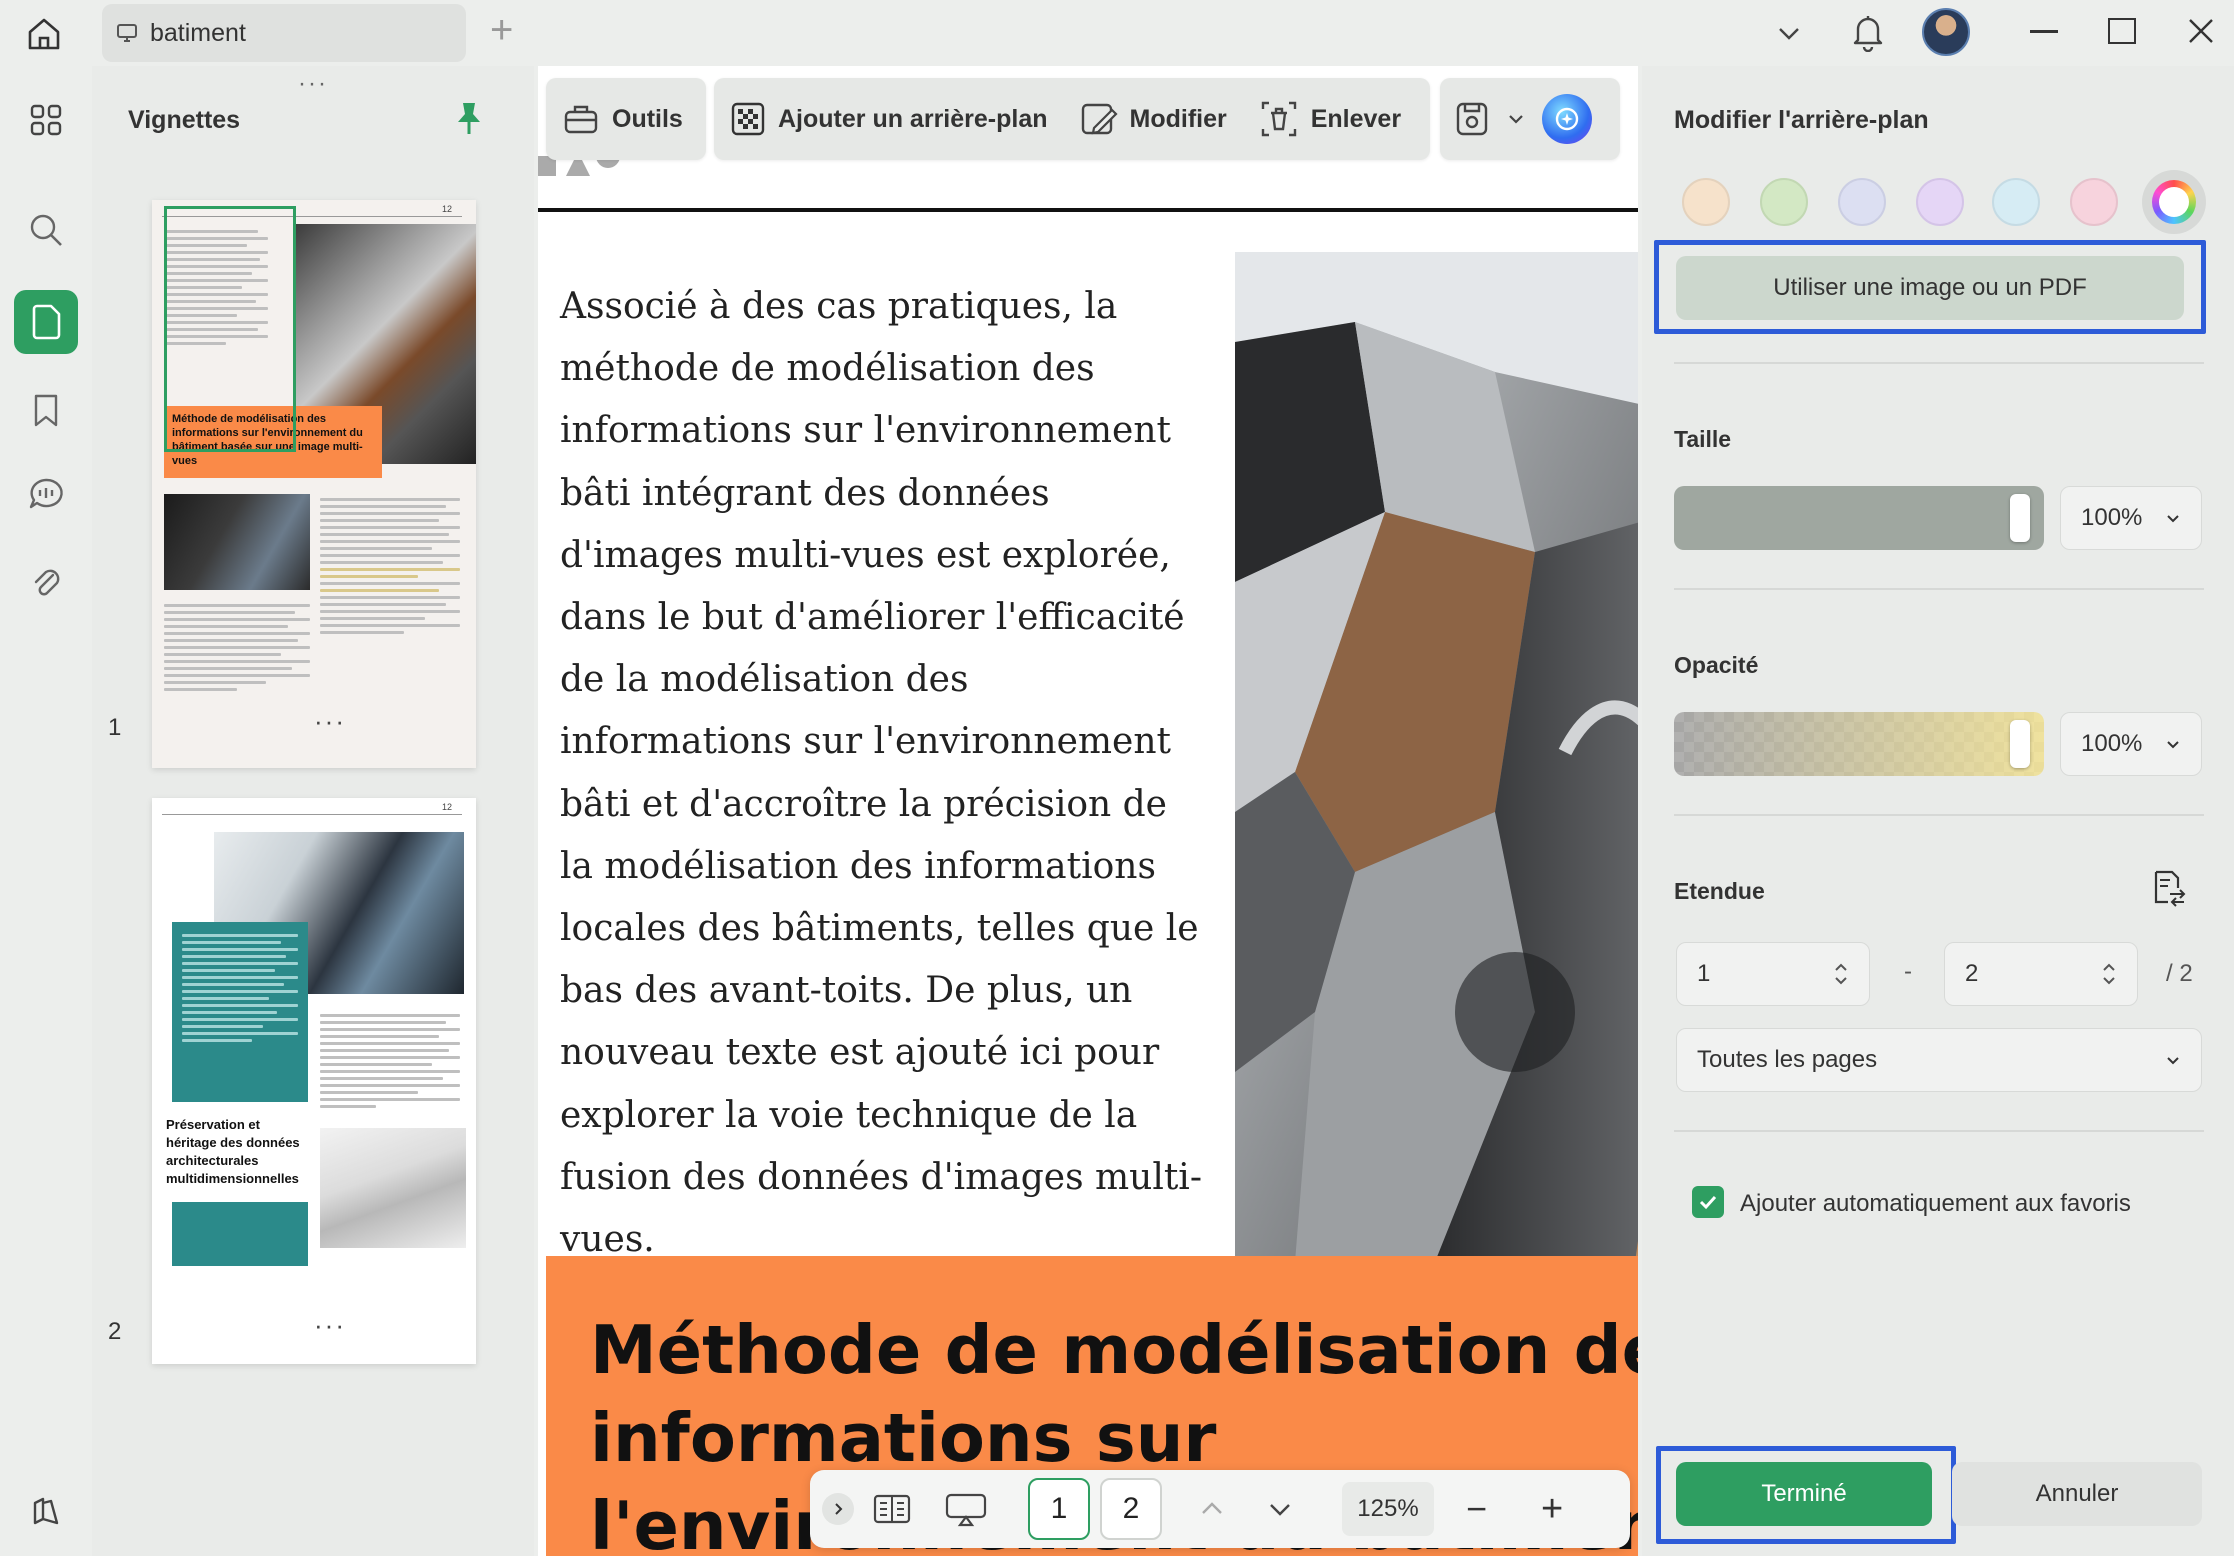  What do you see at coordinates (46, 1510) in the screenshot?
I see `layers-icon` at bounding box center [46, 1510].